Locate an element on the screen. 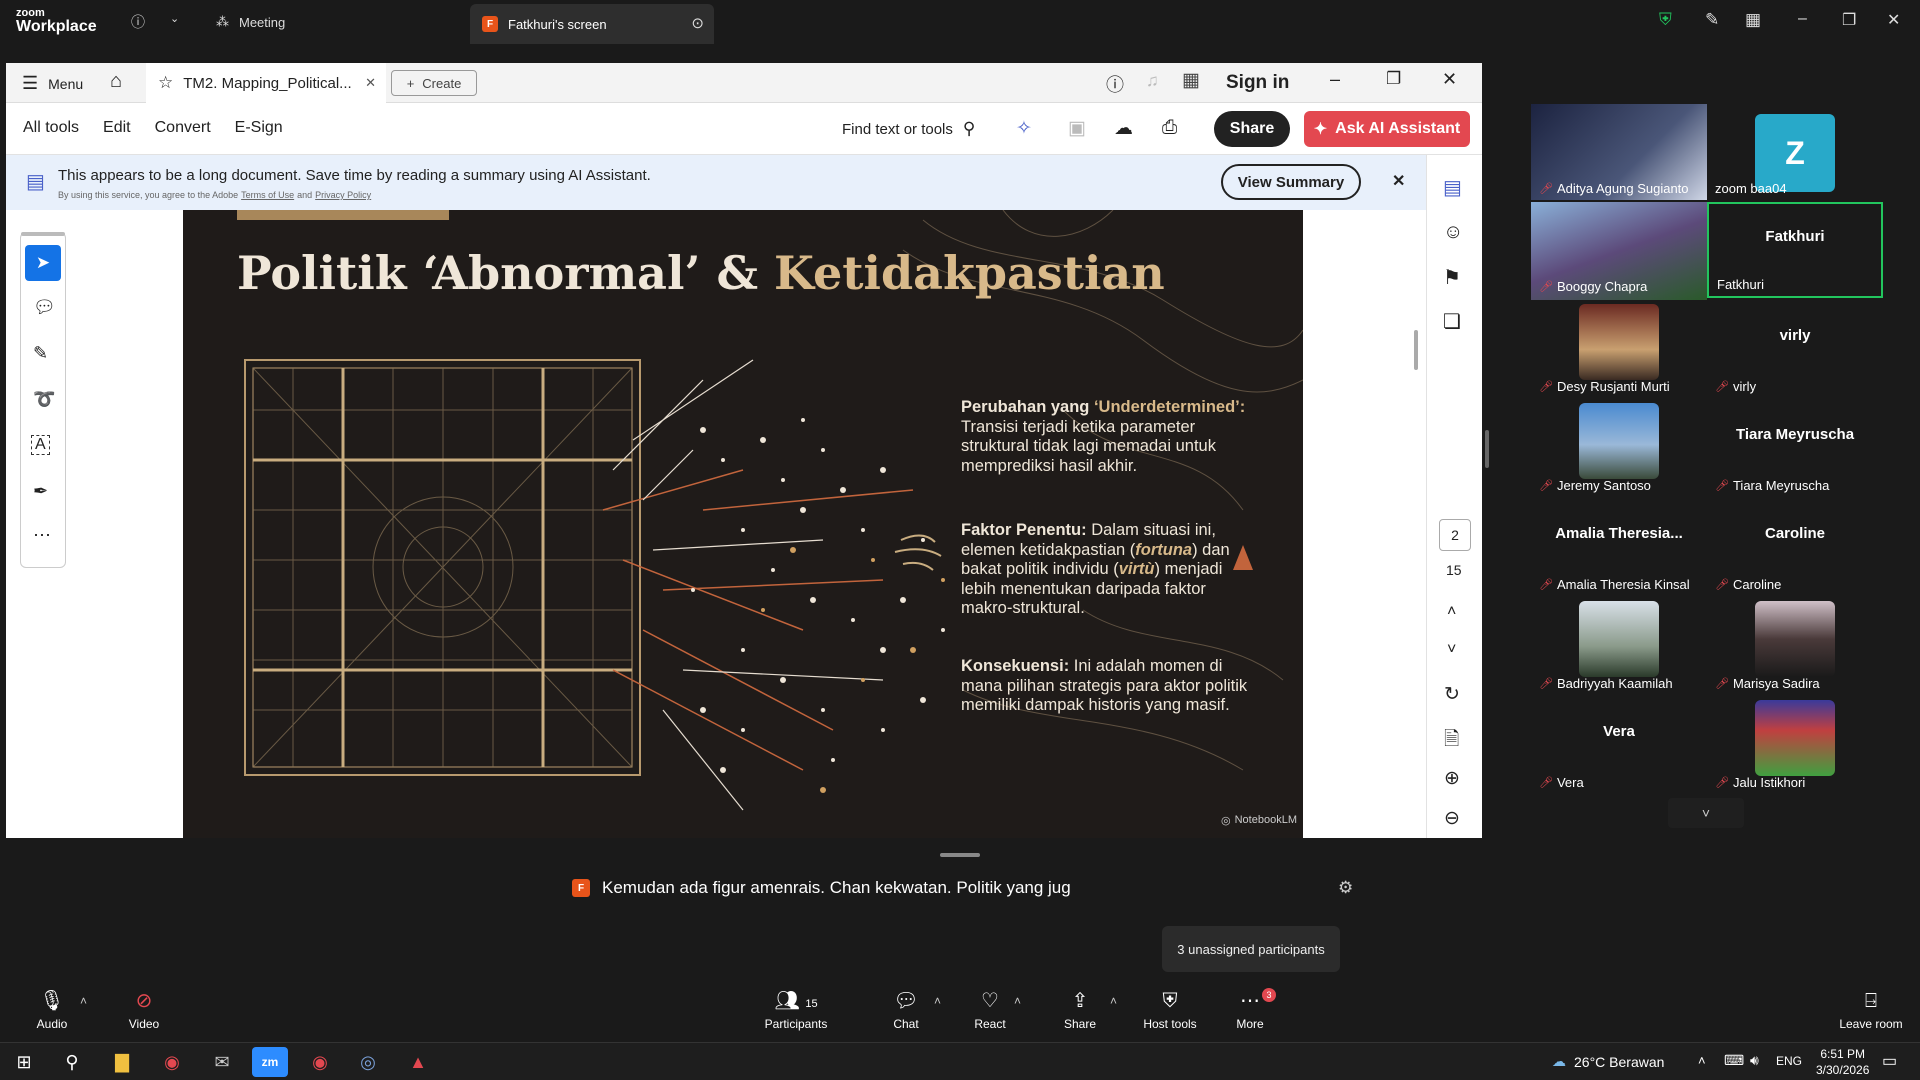 This screenshot has height=1080, width=1920. search-icon: ⚲ is located at coordinates (72, 1062).